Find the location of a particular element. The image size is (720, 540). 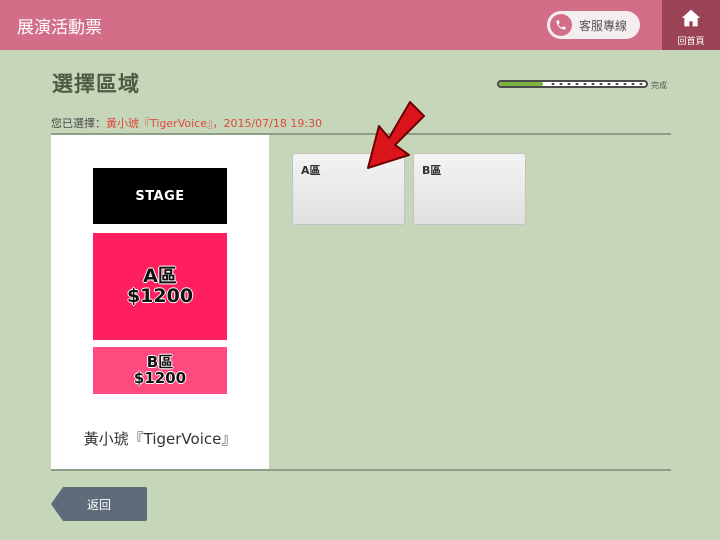

hotline-label: 客服專線 is located at coordinates (603, 26).